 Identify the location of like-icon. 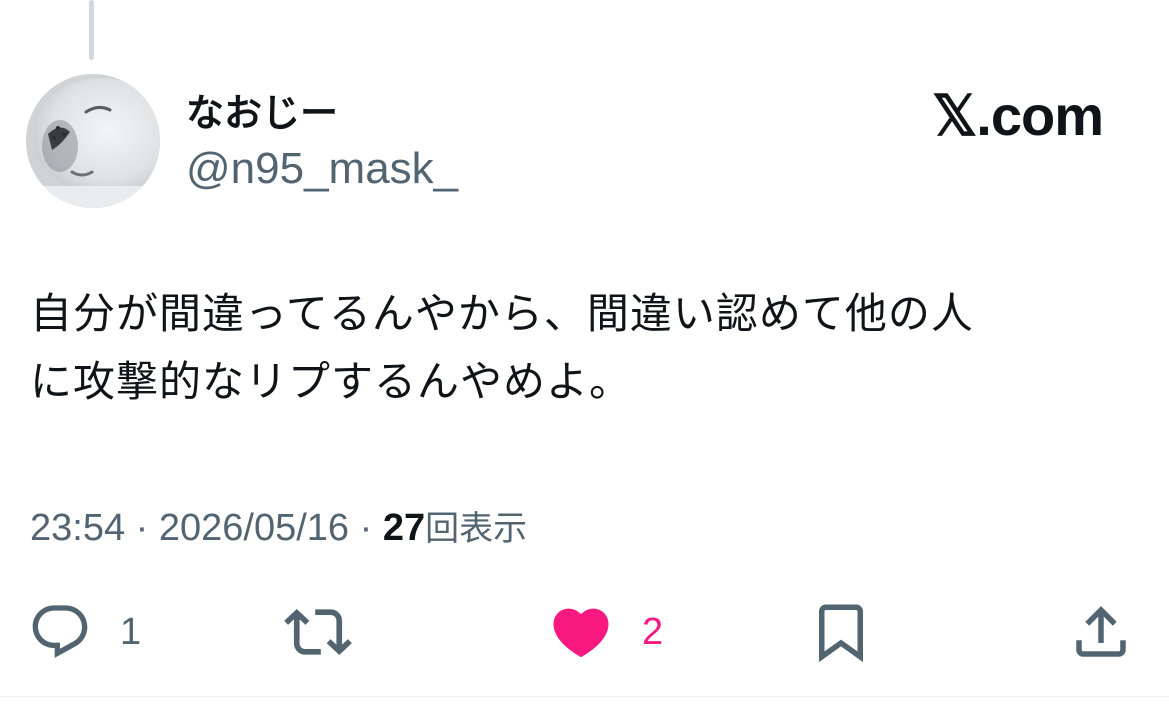
(581, 632).